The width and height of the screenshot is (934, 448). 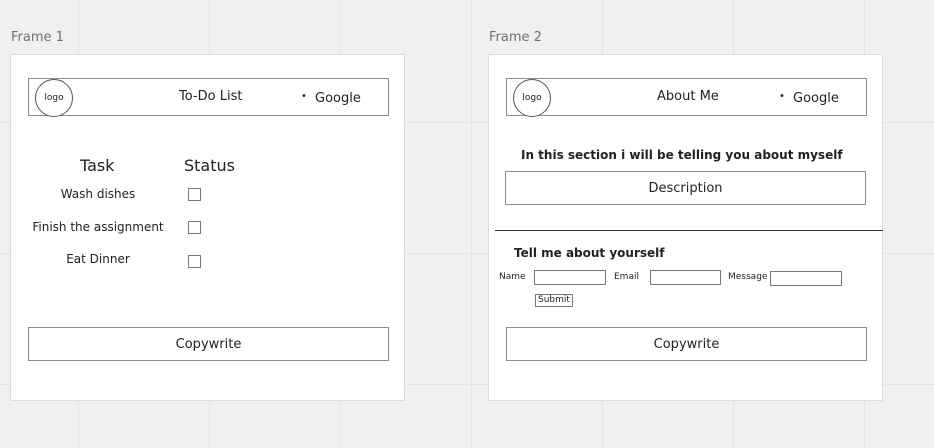 I want to click on email-field, so click(x=685, y=277).